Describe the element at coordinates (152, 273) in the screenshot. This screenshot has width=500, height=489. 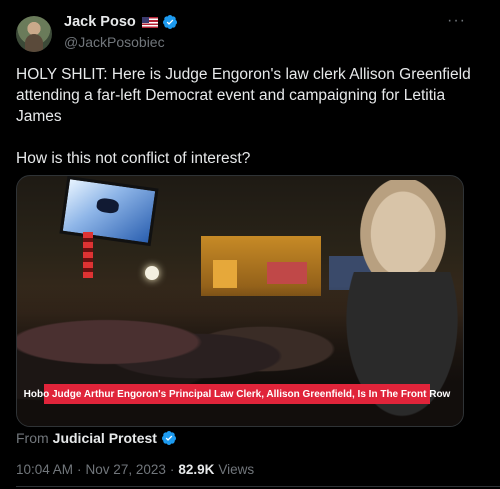
I see `lamp` at that location.